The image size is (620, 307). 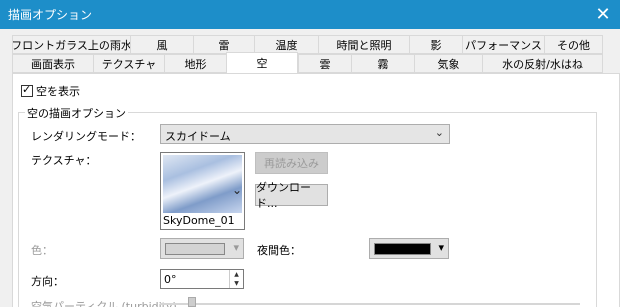 I want to click on tab-windshield-rain: フロントガラス上の雨水, so click(x=71, y=44).